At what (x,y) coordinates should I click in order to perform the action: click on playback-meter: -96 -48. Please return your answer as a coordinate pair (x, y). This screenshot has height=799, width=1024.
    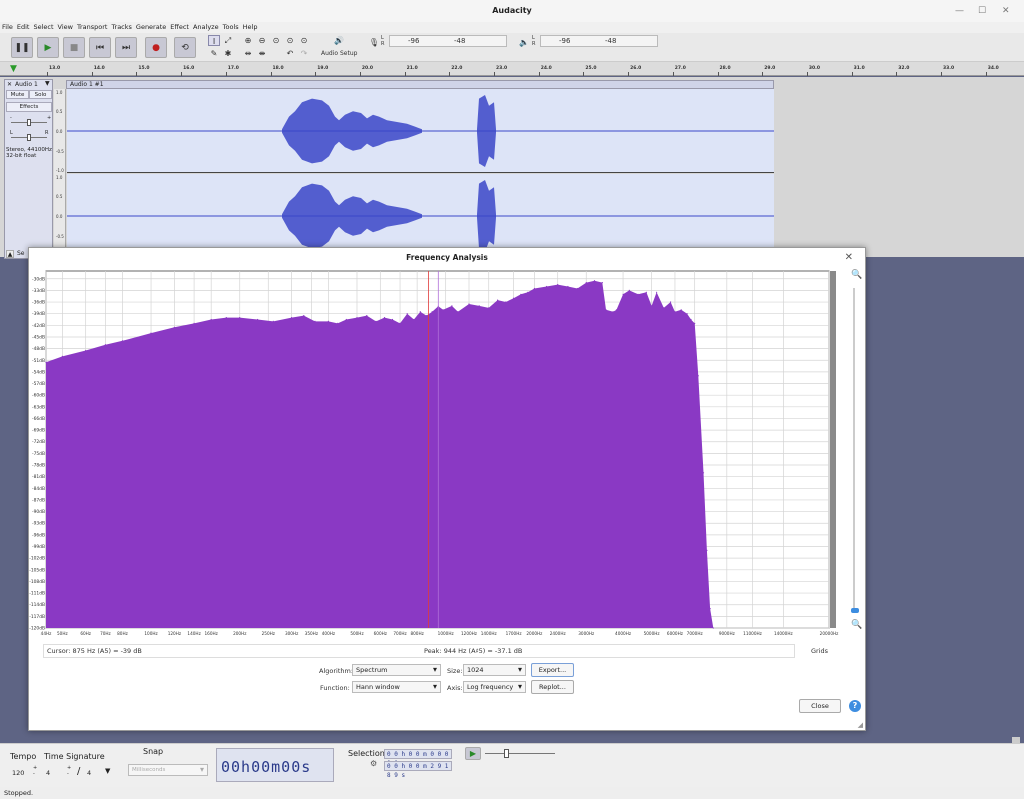
    Looking at the image, I should click on (599, 41).